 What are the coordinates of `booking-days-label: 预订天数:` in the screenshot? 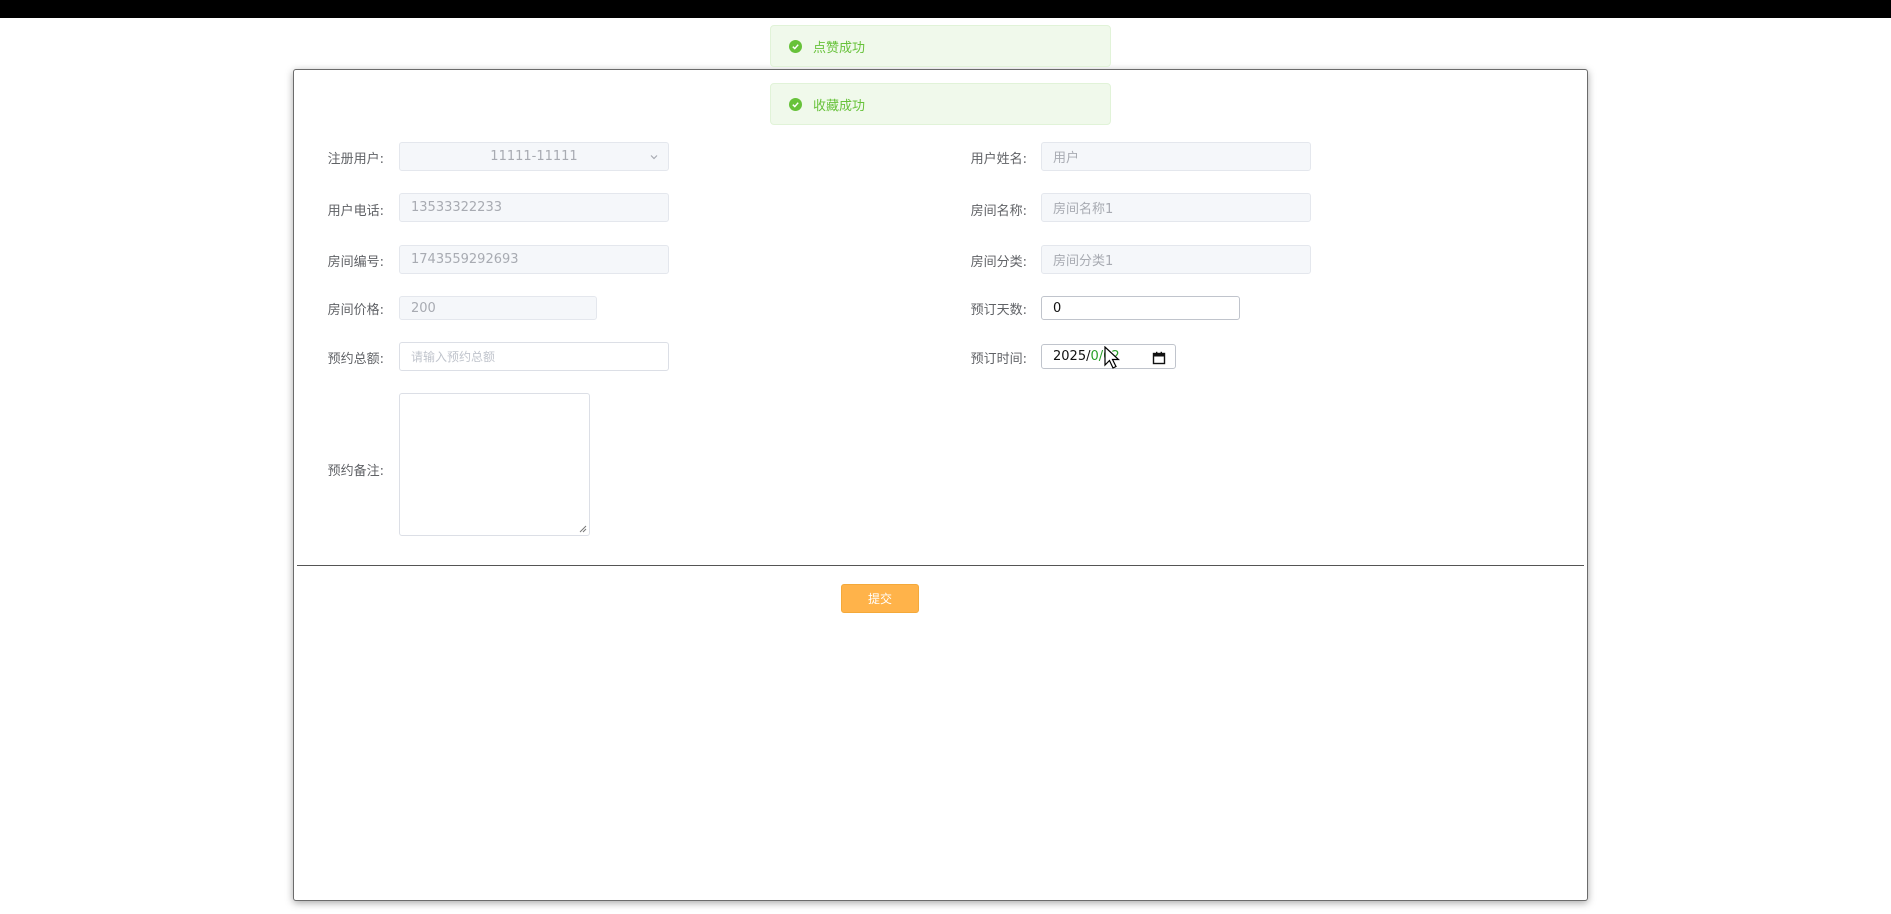 It's located at (998, 310).